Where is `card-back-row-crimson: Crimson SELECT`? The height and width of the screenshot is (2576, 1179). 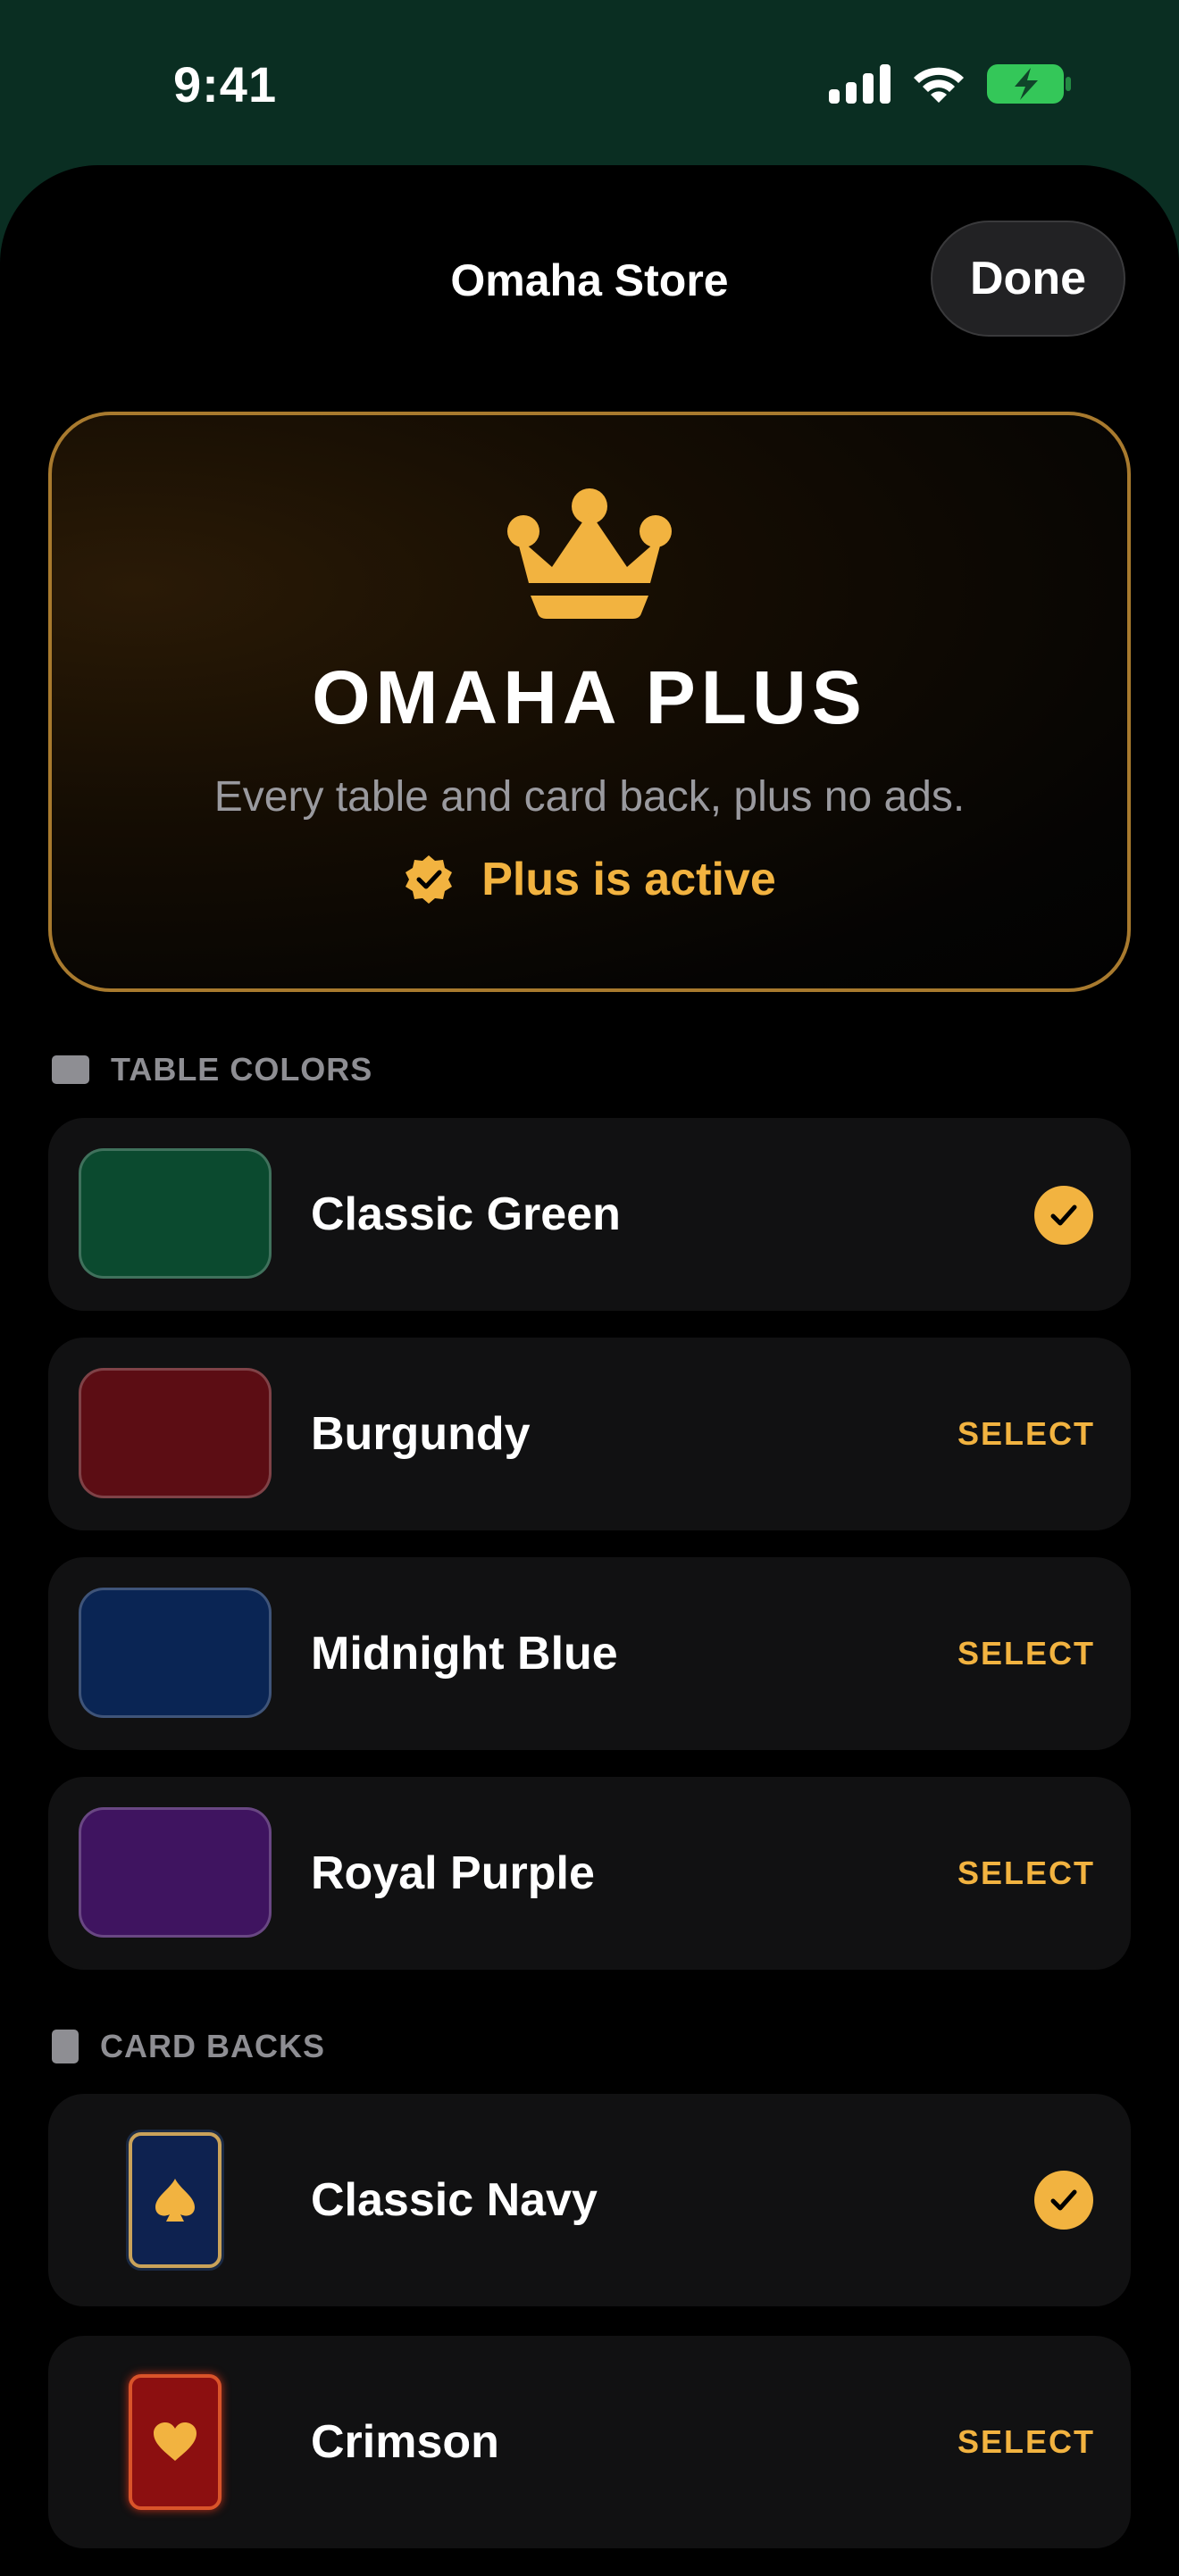 card-back-row-crimson: Crimson SELECT is located at coordinates (589, 2442).